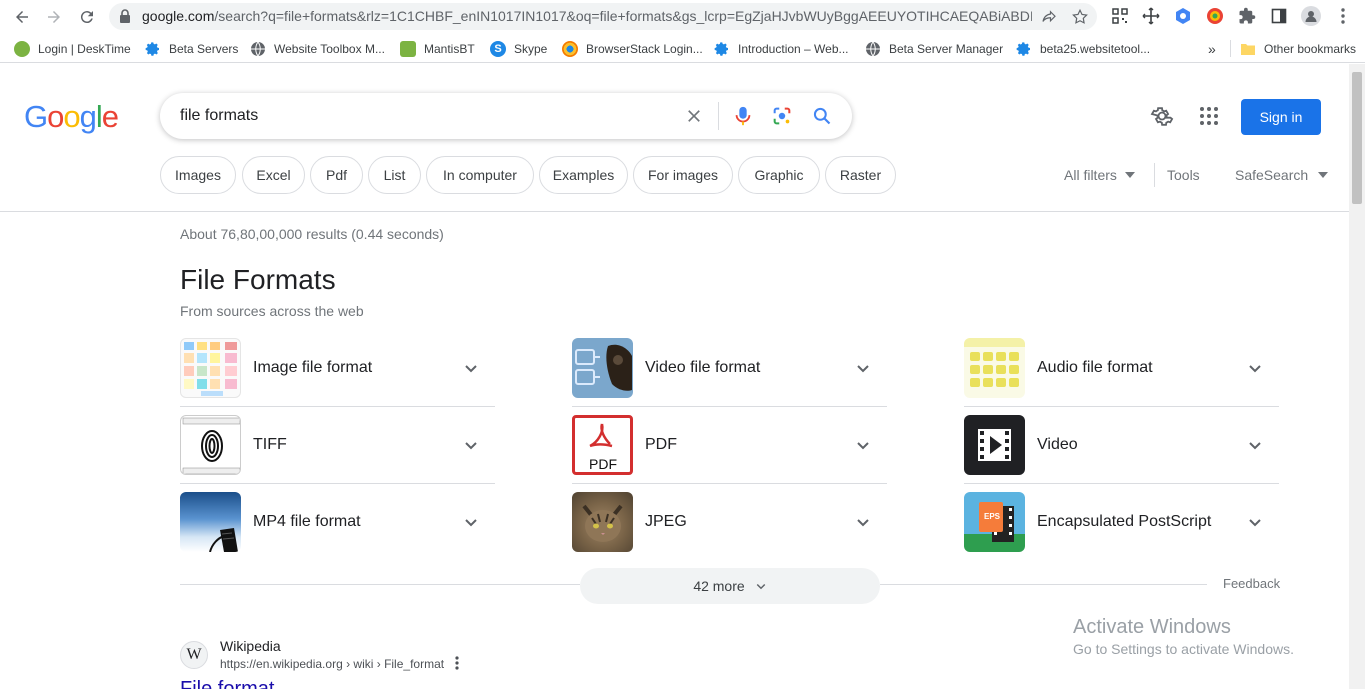  I want to click on show-more-button: 42 more, so click(730, 586).